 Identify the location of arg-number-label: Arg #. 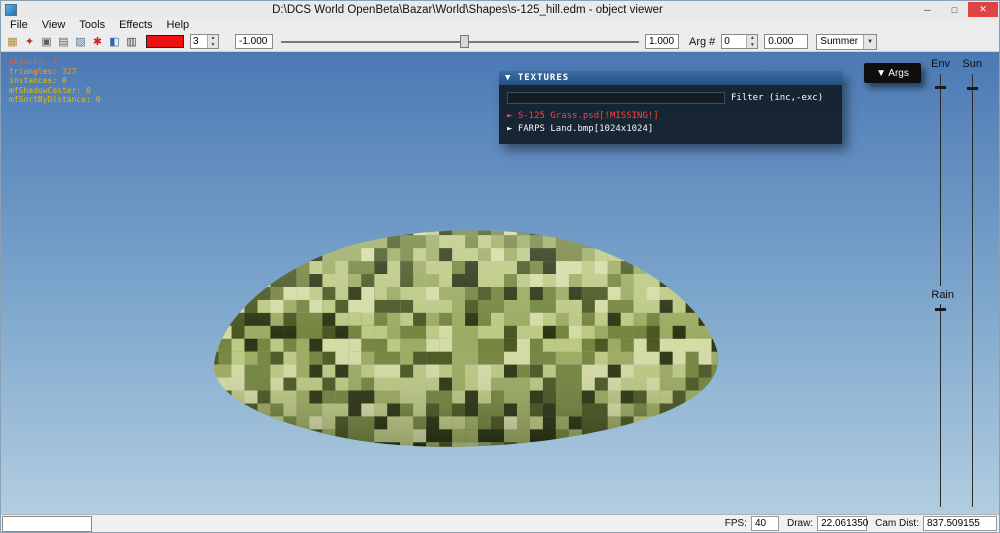
(702, 41).